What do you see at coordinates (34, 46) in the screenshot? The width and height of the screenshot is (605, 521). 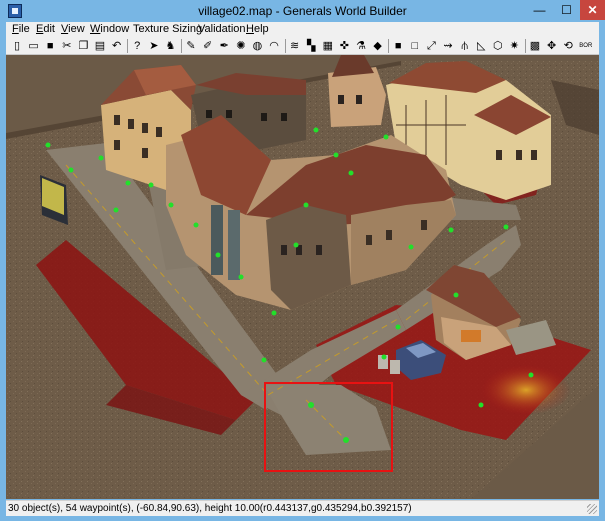 I see `open-folder-icon: ▭` at bounding box center [34, 46].